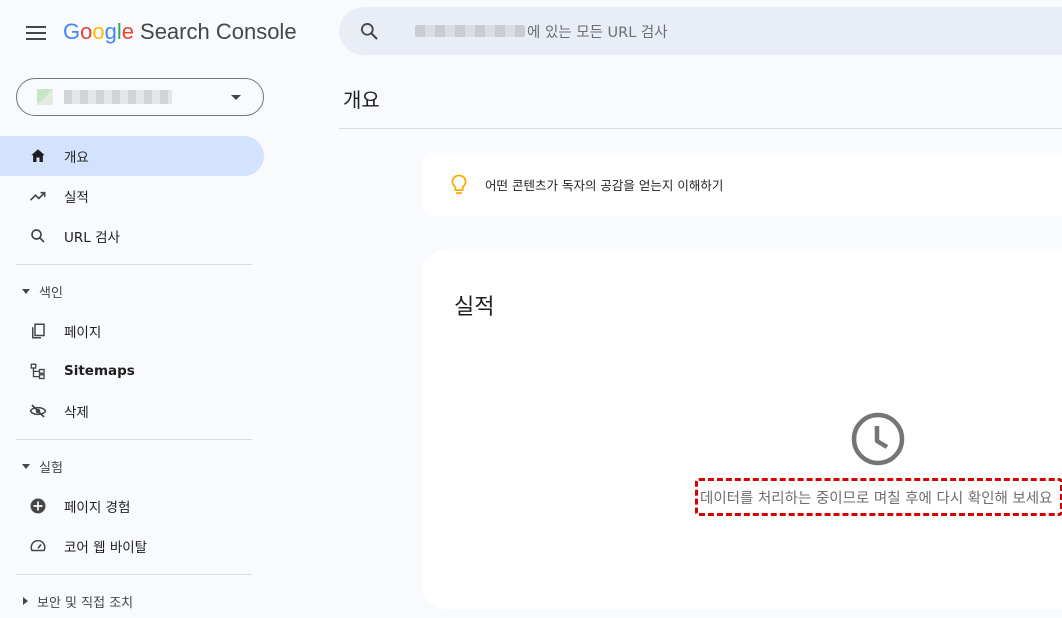 The image size is (1062, 618). Describe the element at coordinates (36, 33) in the screenshot. I see `hamburger-menu-icon` at that location.